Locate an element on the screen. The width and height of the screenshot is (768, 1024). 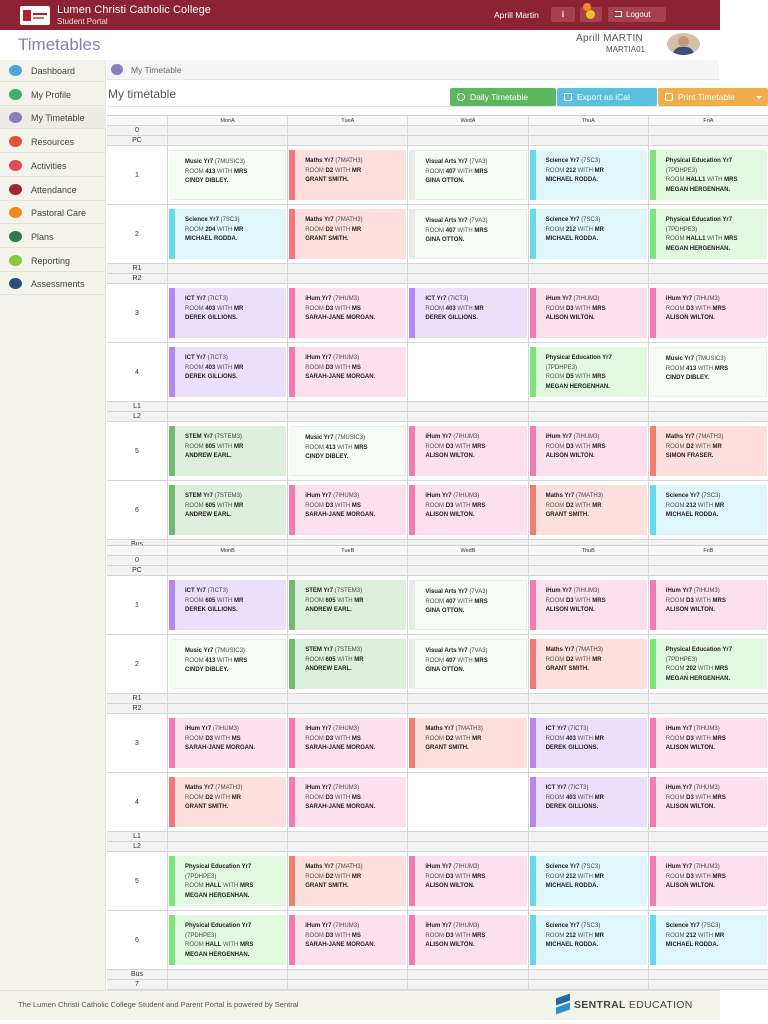
sidebar-item-activities: Activities is located at coordinates (53, 166).